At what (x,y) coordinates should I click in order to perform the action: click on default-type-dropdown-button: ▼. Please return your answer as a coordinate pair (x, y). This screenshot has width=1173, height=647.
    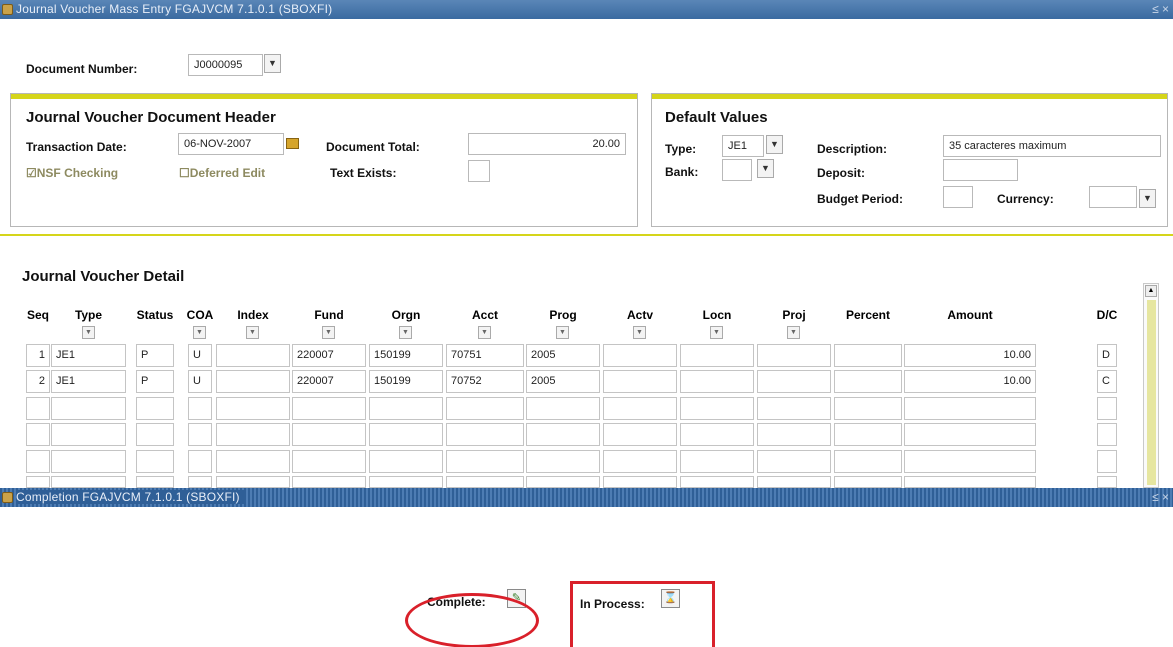
    Looking at the image, I should click on (774, 144).